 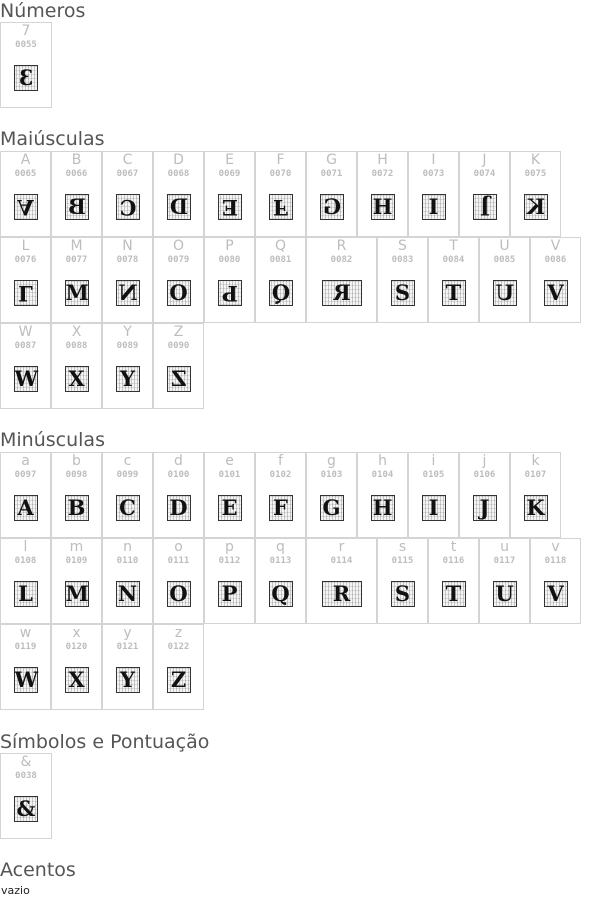 I want to click on glyph-code-label: 0089, so click(x=127, y=346).